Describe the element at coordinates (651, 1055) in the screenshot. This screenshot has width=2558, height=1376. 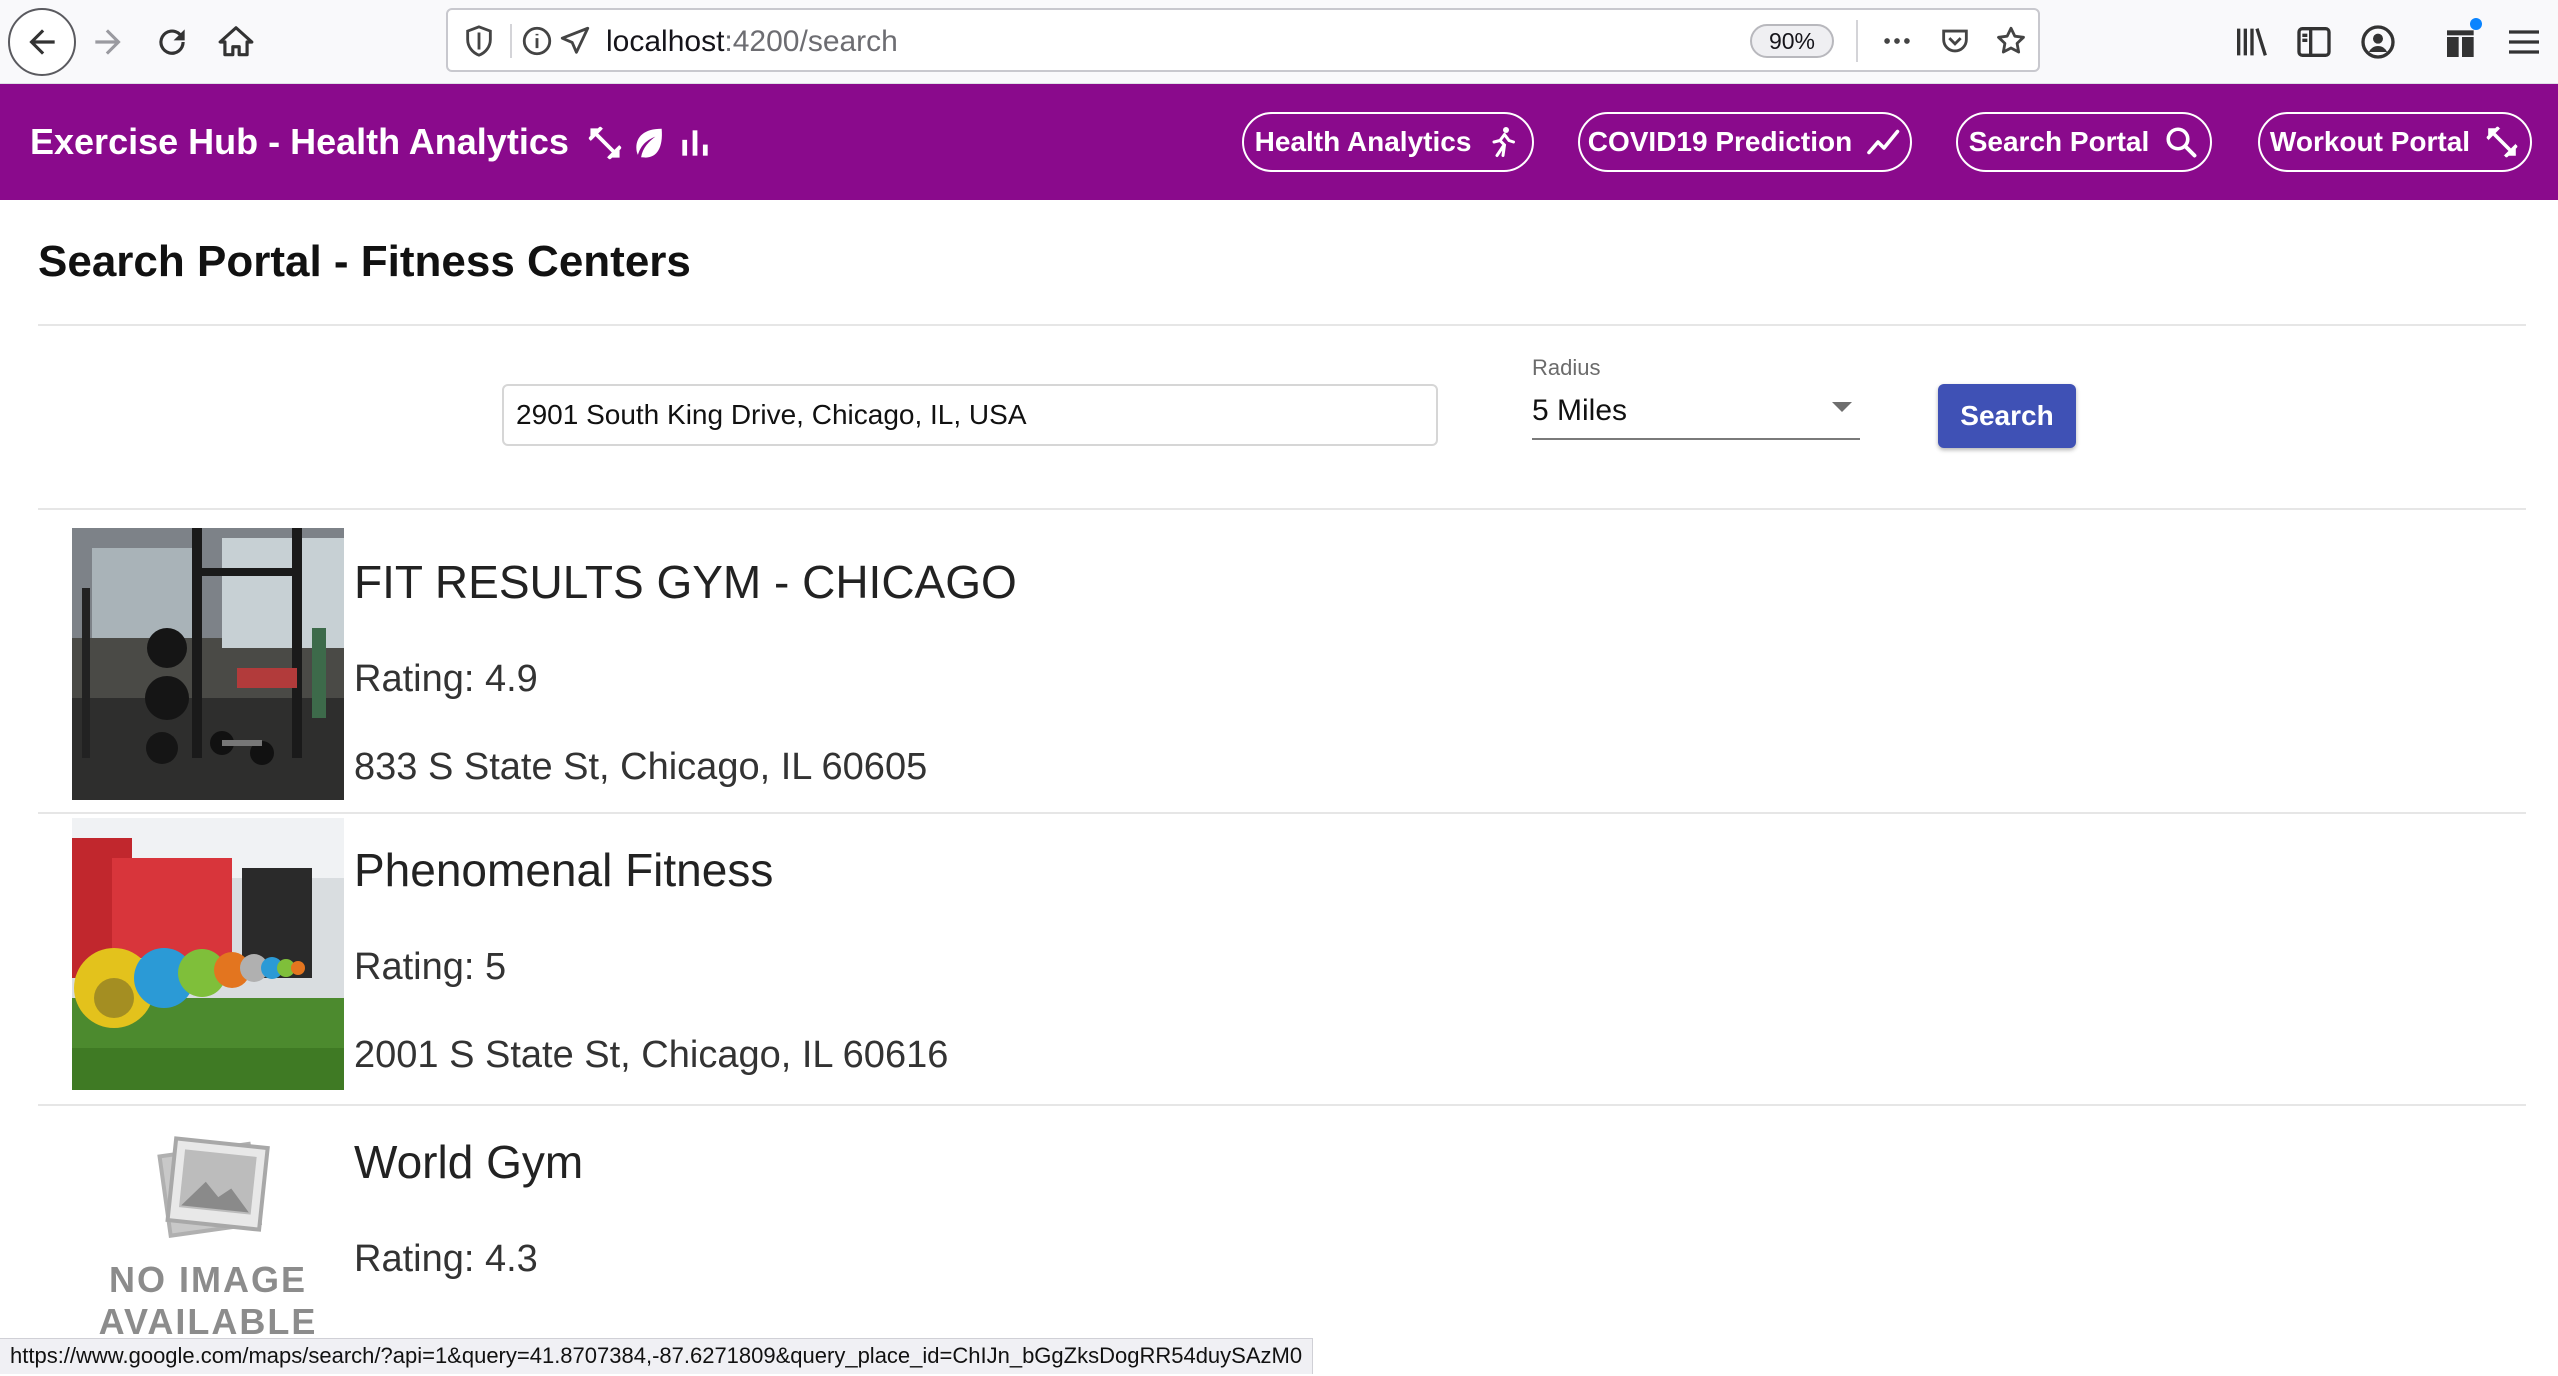
I see `result-address: 2001 S State St, Chicago, IL 60616` at that location.